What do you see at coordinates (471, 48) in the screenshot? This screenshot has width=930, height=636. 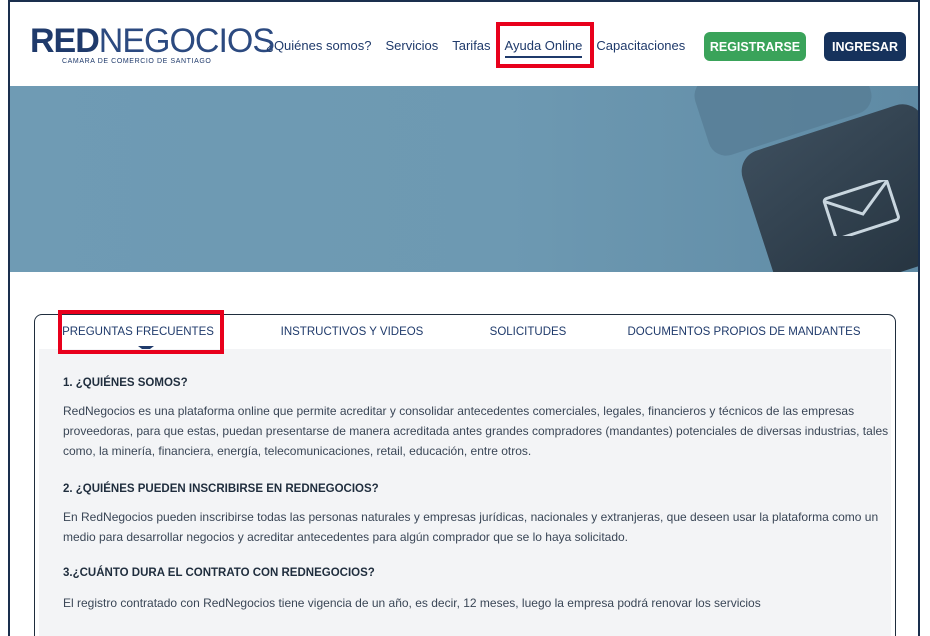 I see `nav-tarifas: Tarifas` at bounding box center [471, 48].